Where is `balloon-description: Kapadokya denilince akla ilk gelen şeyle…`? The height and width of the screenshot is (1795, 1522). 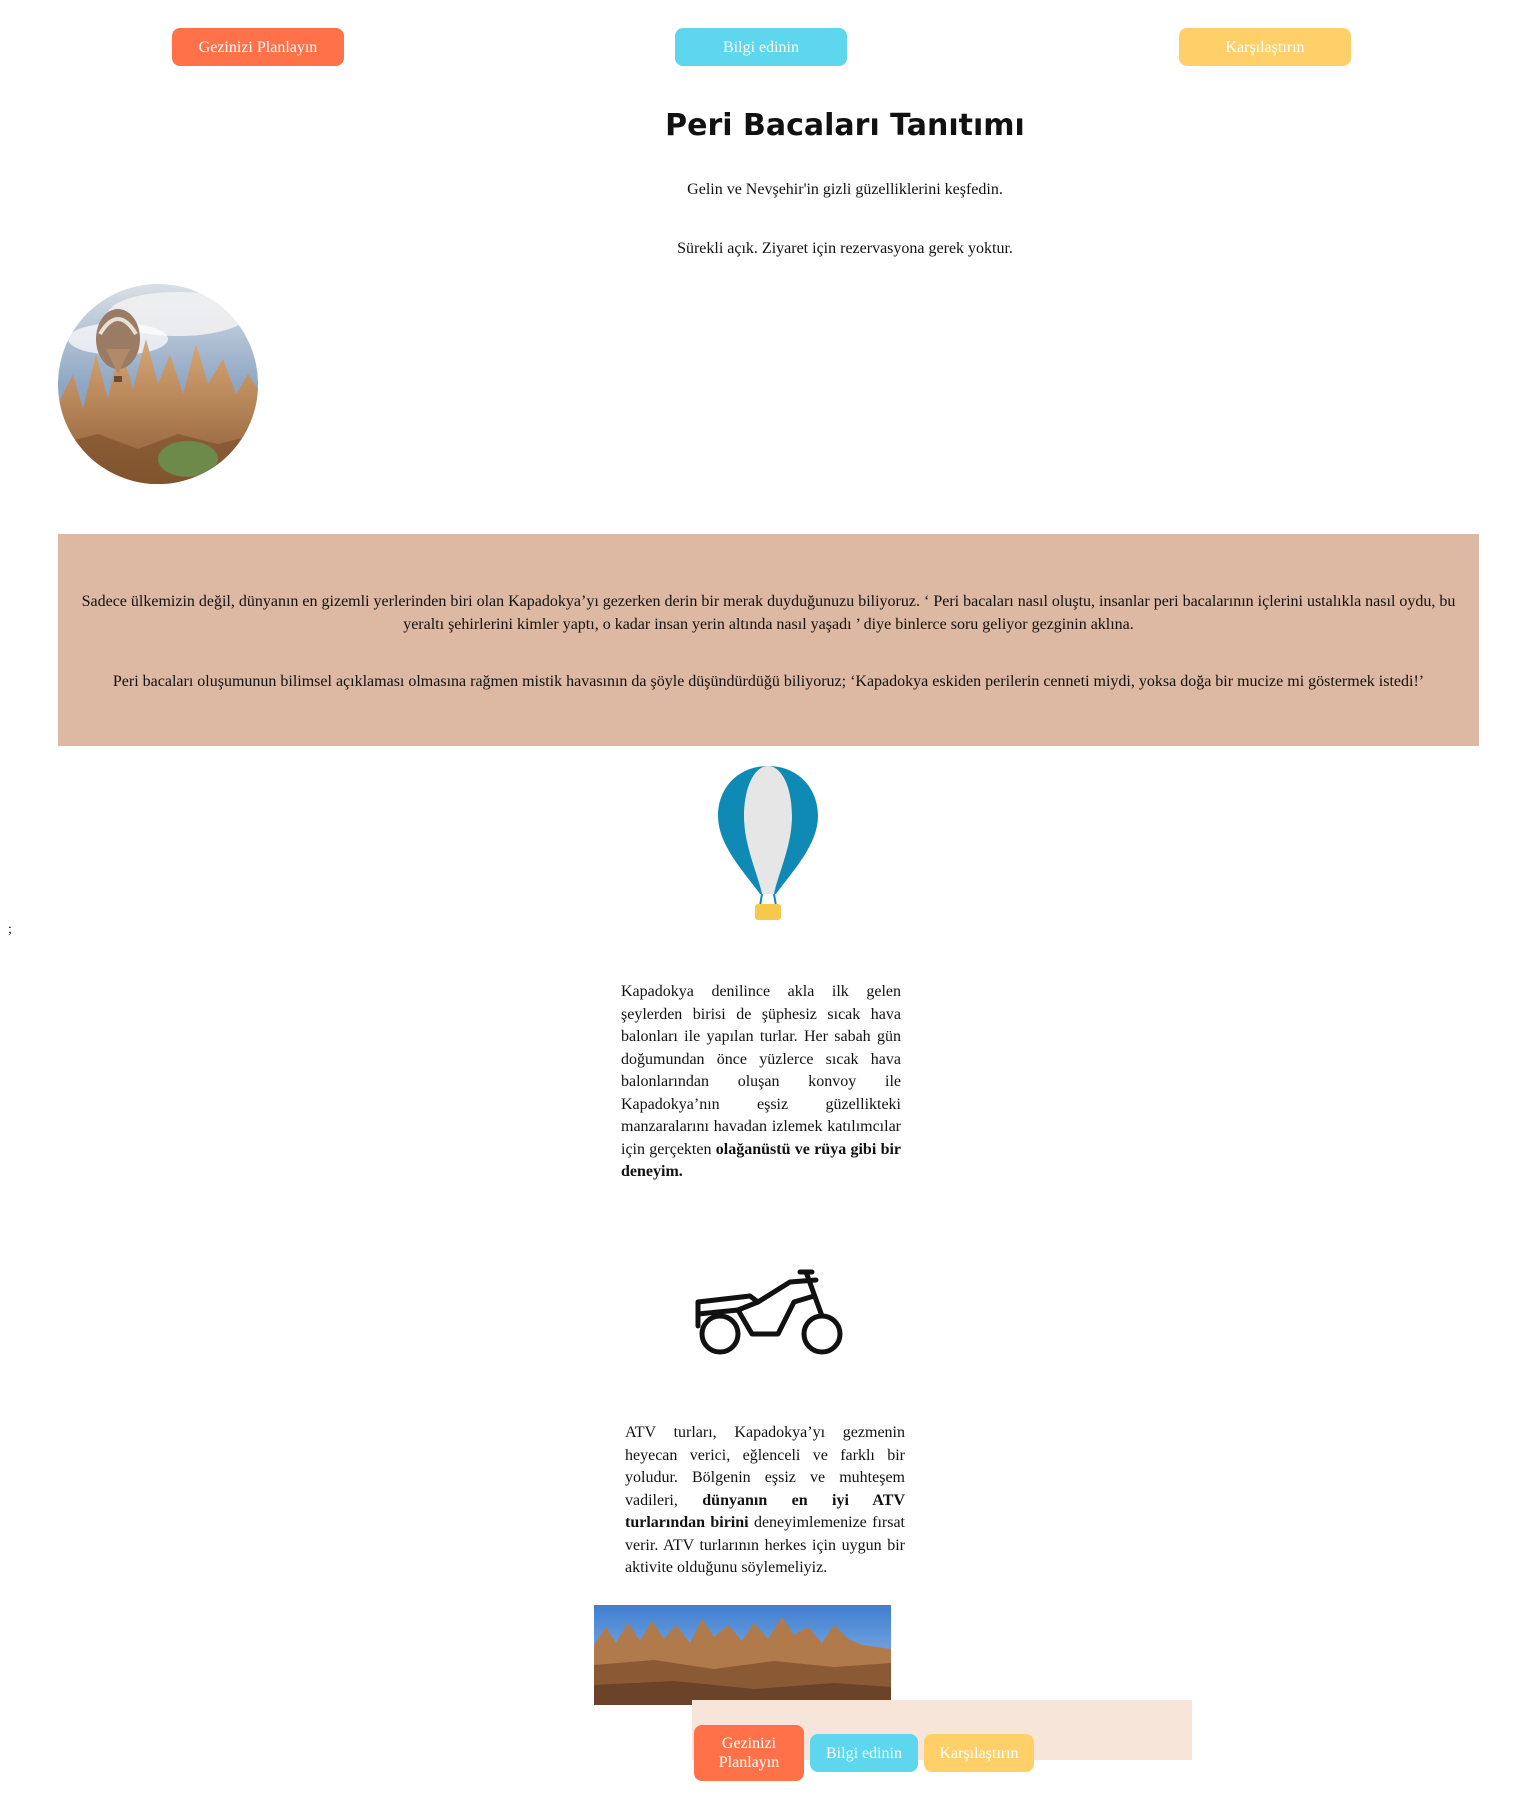 balloon-description: Kapadokya denilince akla ilk gelen şeyle… is located at coordinates (761, 1082).